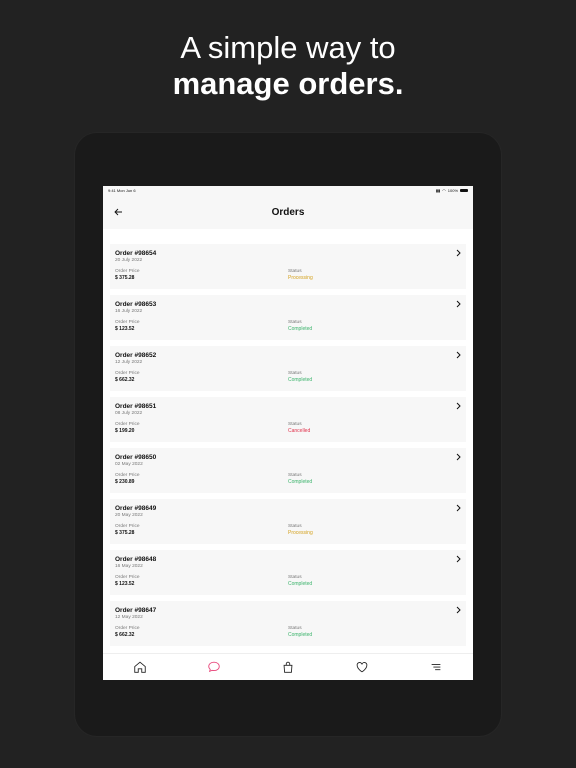 Image resolution: width=576 pixels, height=768 pixels. I want to click on order-date: 08 July 2022, so click(129, 413).